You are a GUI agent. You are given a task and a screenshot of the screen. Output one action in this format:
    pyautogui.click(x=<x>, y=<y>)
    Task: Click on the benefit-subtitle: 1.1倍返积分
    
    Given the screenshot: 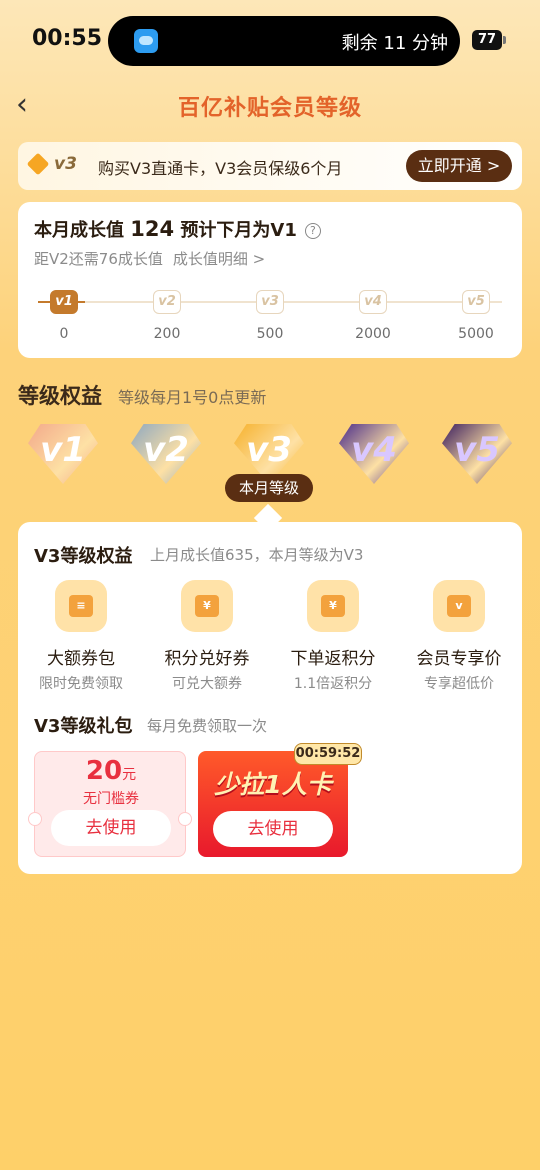 What is the action you would take?
    pyautogui.click(x=333, y=684)
    